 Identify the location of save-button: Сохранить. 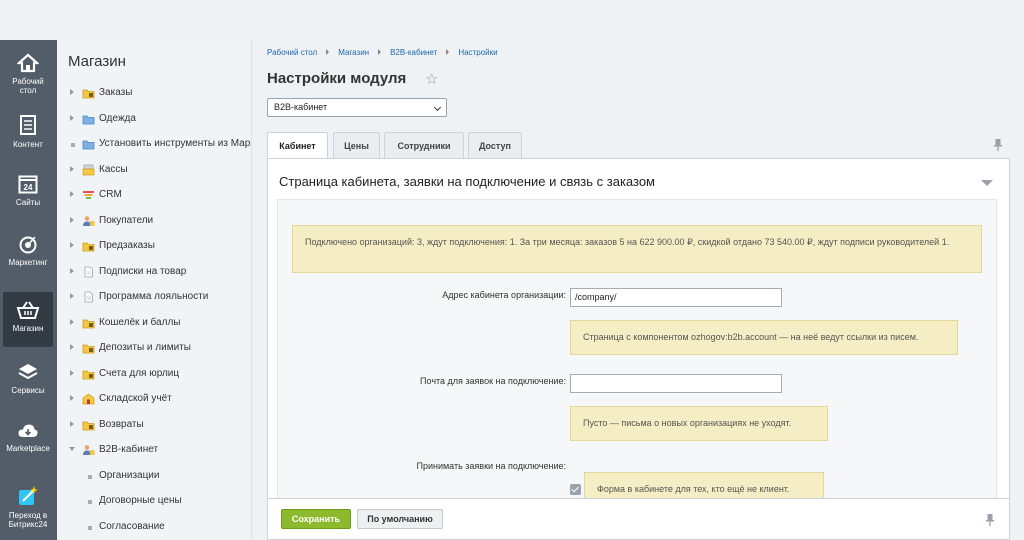
(316, 519).